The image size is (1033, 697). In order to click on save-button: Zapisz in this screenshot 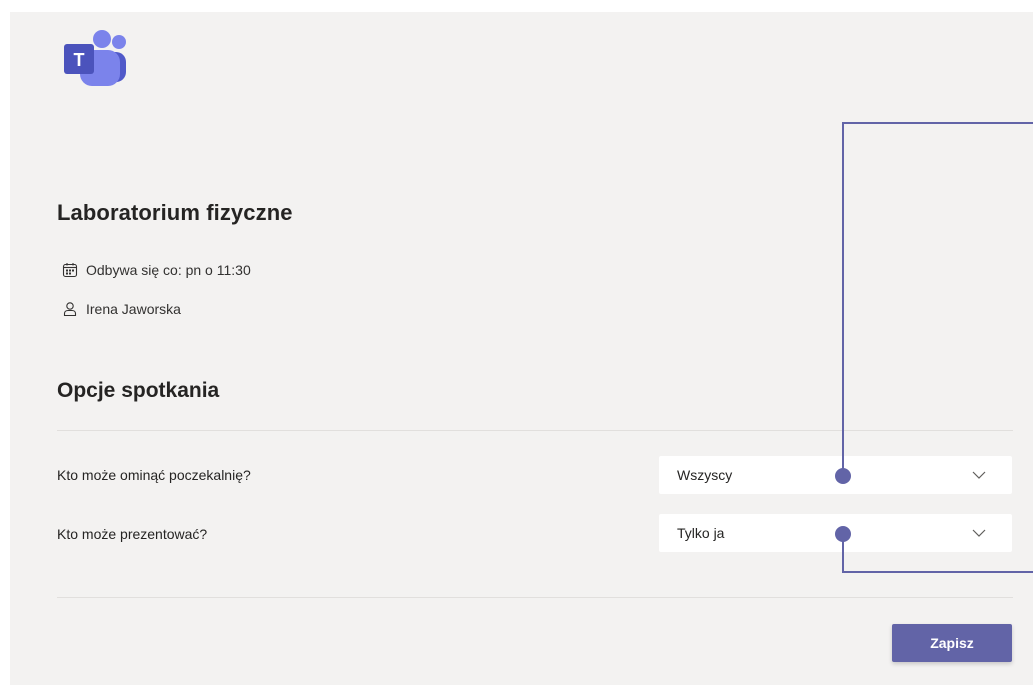, I will do `click(952, 643)`.